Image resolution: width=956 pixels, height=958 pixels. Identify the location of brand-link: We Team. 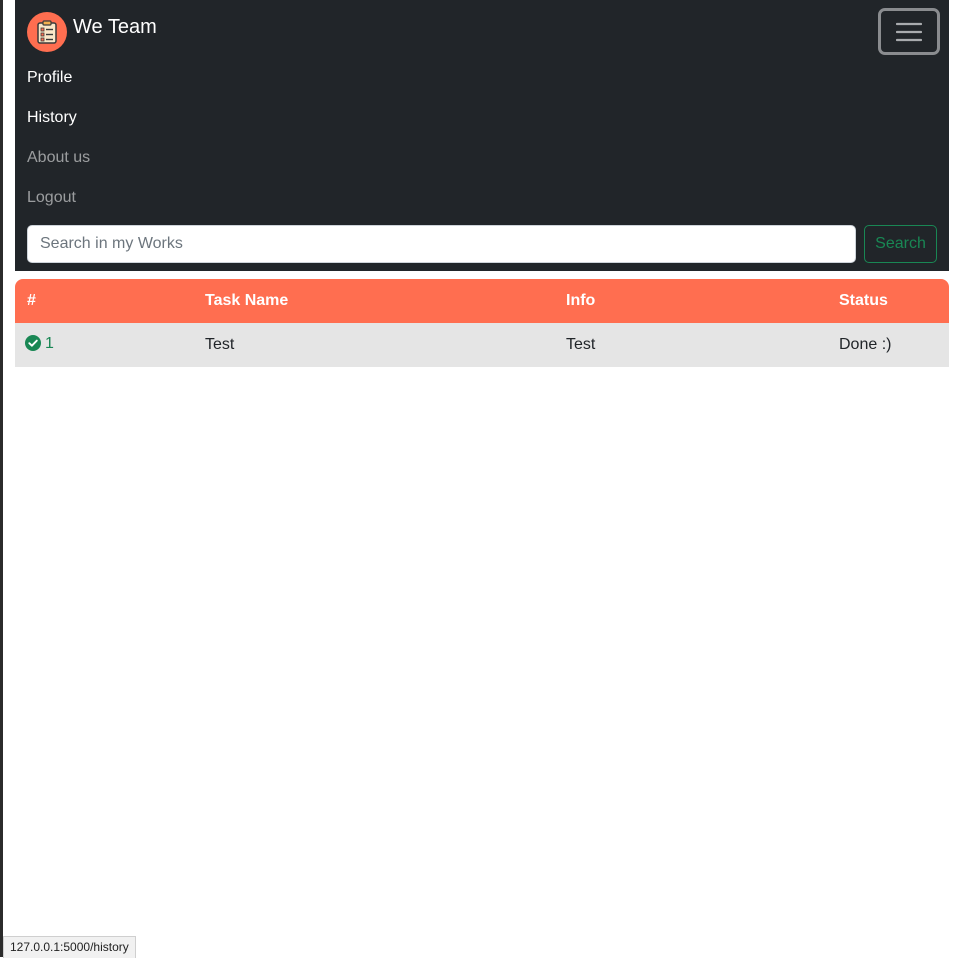
(92, 32).